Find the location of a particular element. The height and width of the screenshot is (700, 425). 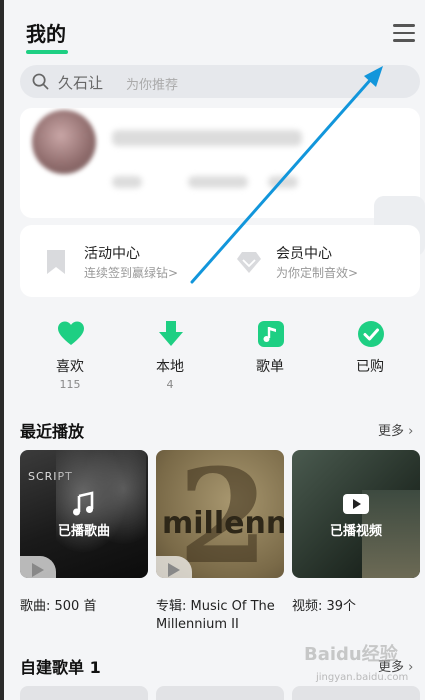

more-label: 更多 is located at coordinates (391, 431).